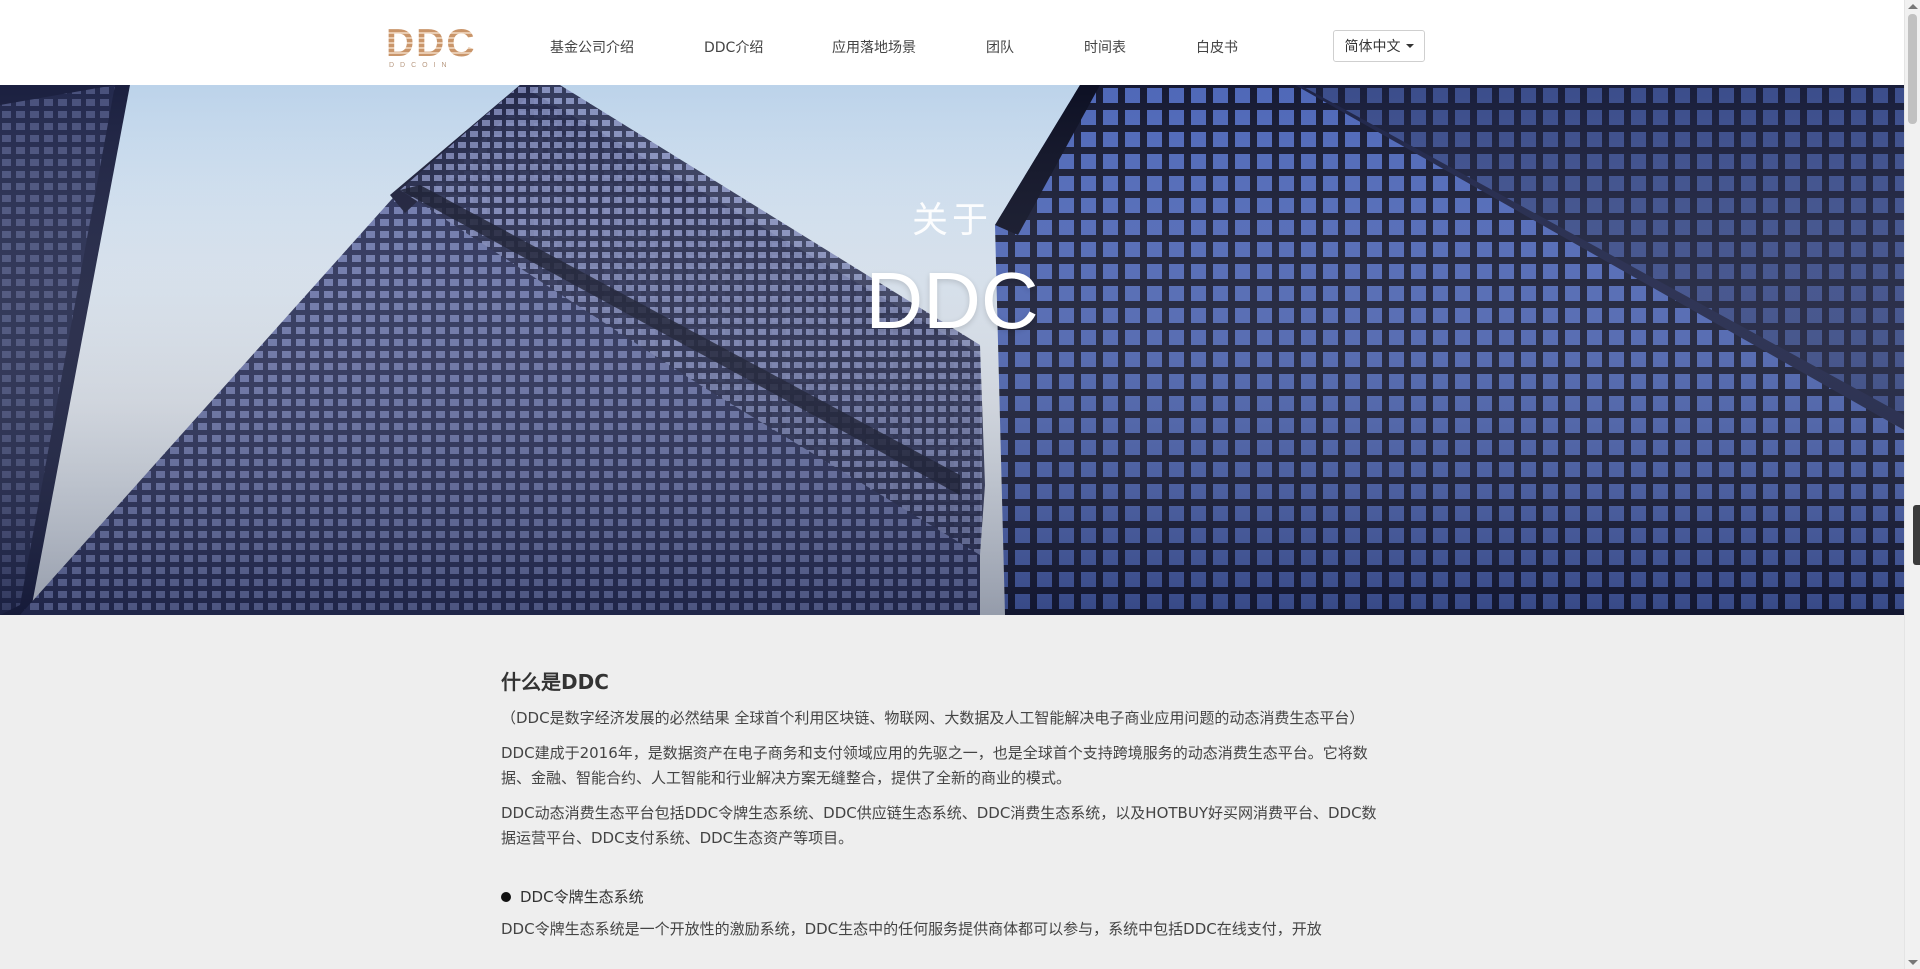 Image resolution: width=1920 pixels, height=969 pixels. I want to click on side-floating-tab, so click(1916, 535).